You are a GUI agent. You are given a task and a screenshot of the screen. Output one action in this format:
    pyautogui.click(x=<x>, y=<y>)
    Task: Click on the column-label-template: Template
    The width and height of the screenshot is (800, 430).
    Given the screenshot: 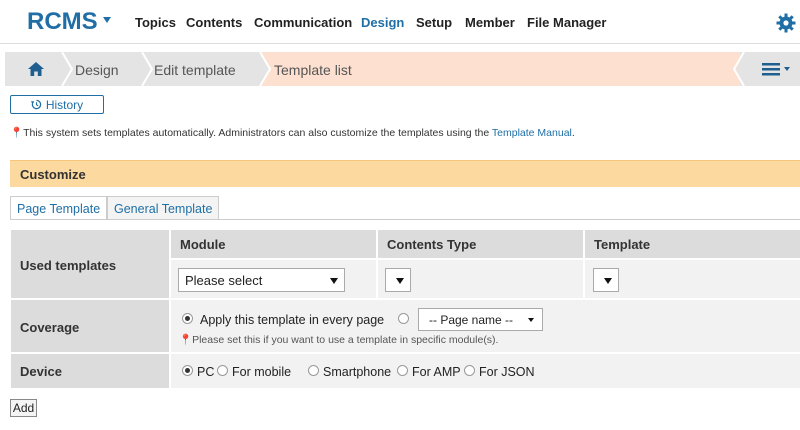 What is the action you would take?
    pyautogui.click(x=622, y=244)
    